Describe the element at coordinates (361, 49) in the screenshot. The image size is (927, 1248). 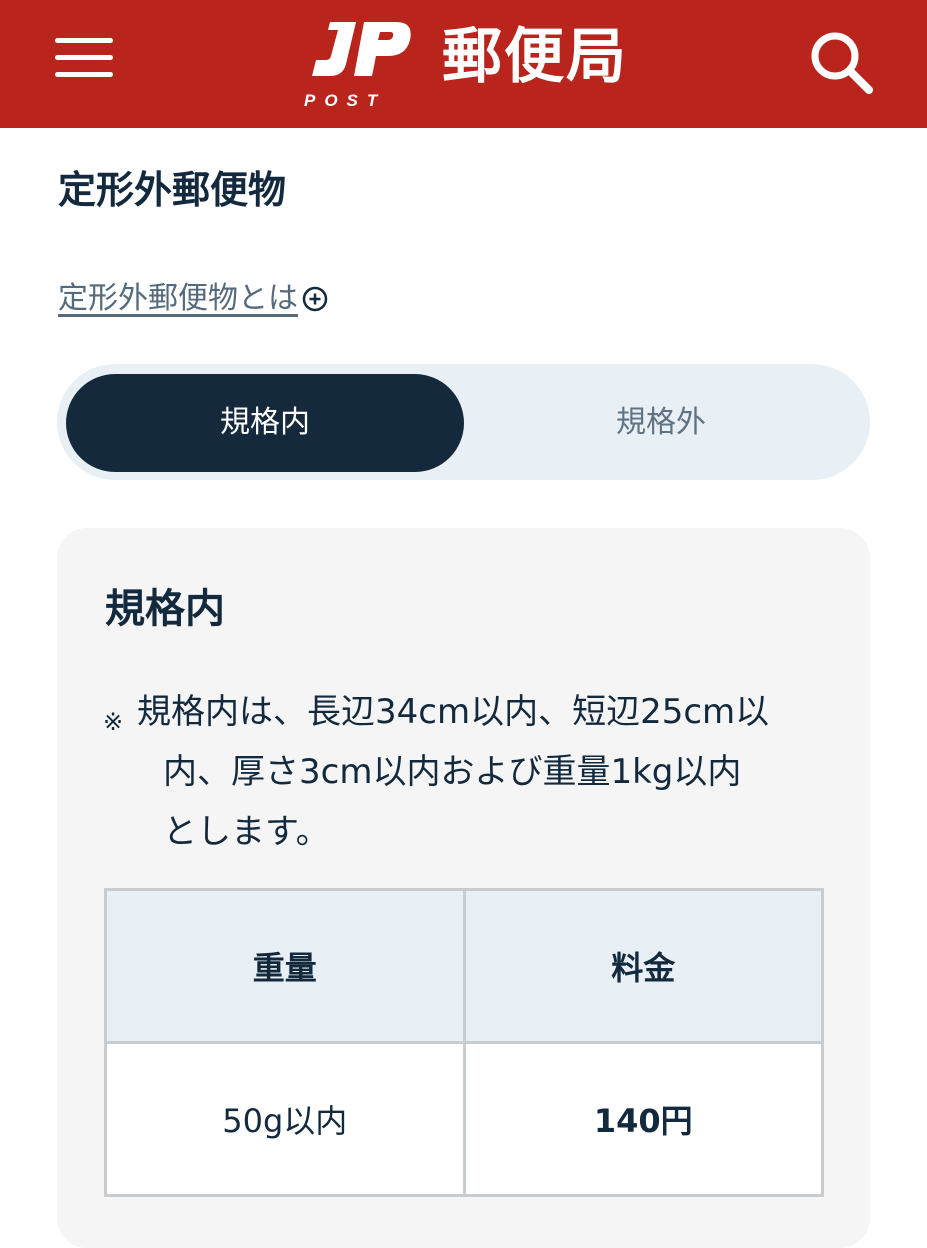
I see `jp-logo-mark-icon` at that location.